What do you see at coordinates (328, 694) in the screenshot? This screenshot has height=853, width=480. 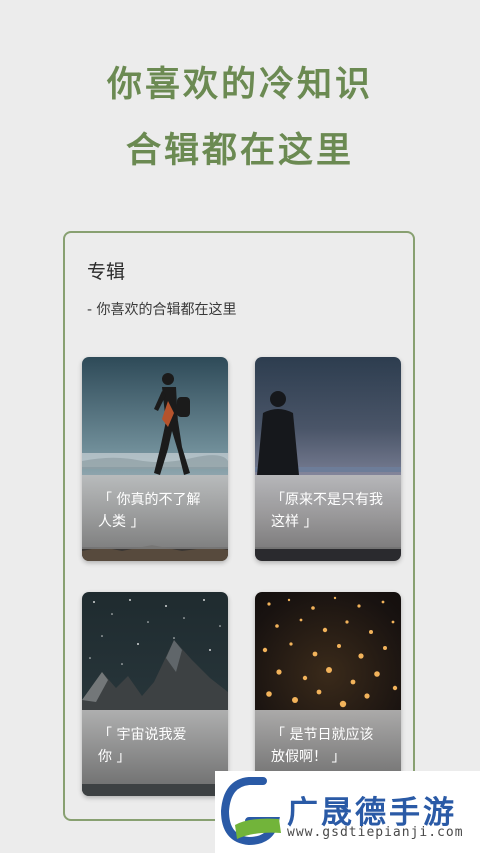 I see `album-card-4: 「 是节日就应该 放假啊！ 」` at bounding box center [328, 694].